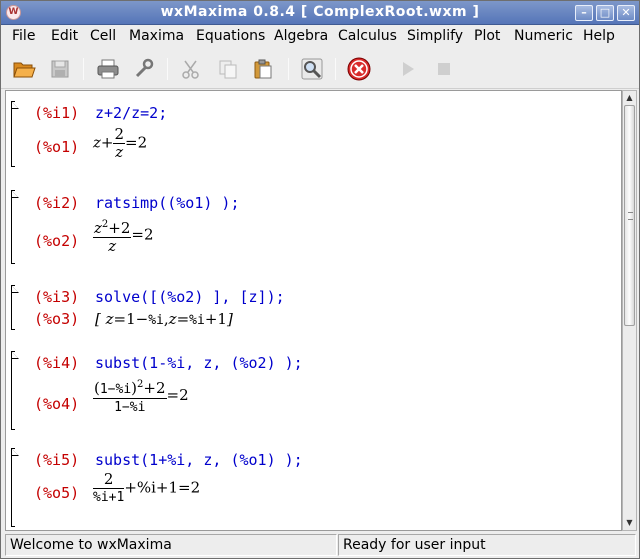  Describe the element at coordinates (435, 36) in the screenshot. I see `menu-simplify: Simplify` at that location.